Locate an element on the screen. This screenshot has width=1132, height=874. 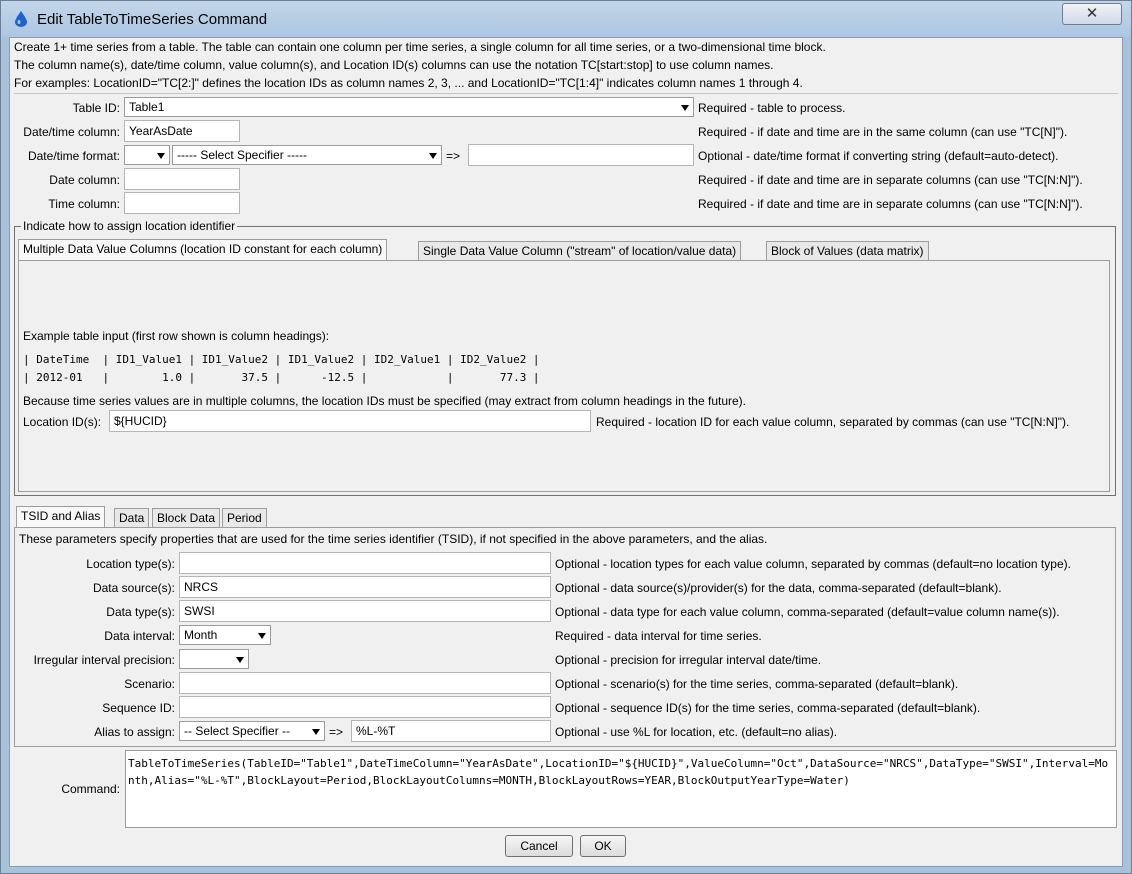
alias-input: %L-%T is located at coordinates (451, 731).